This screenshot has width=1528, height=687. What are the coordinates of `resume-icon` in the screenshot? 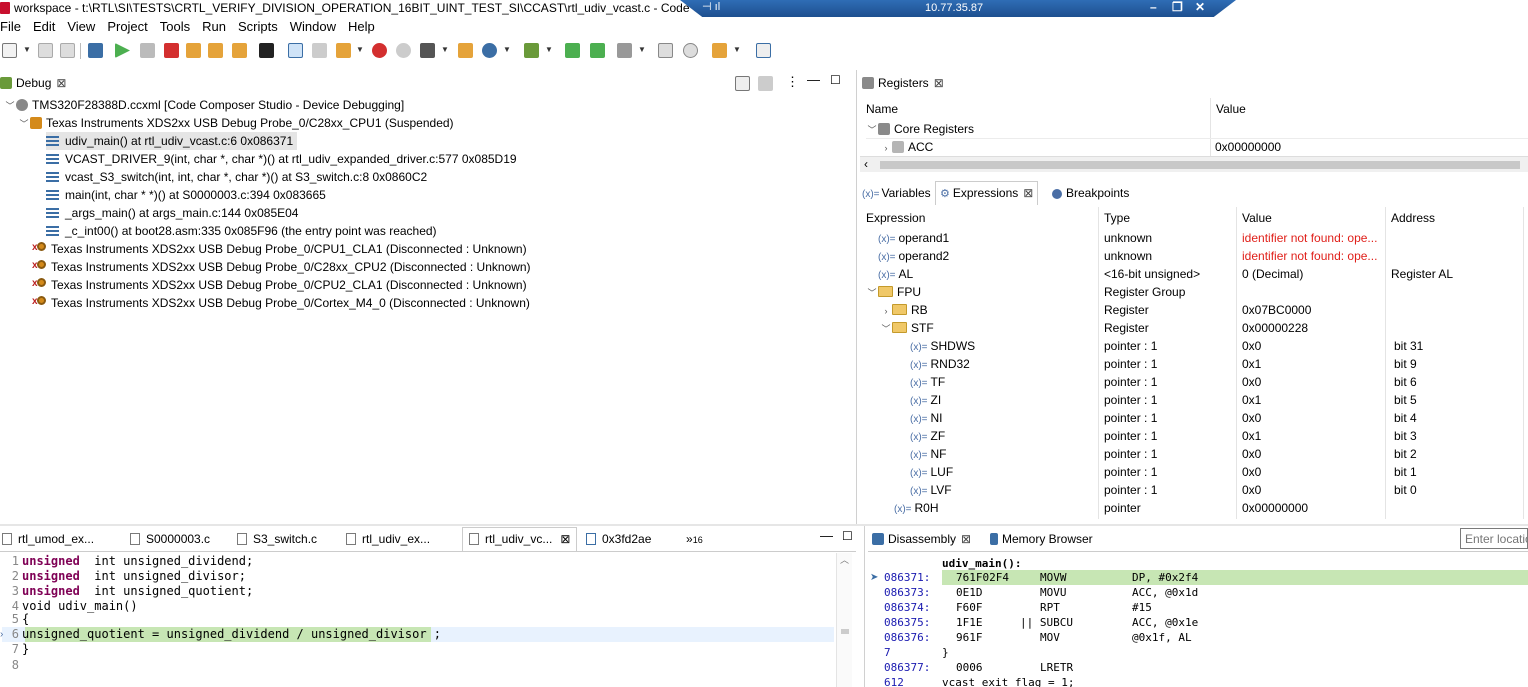 It's located at (122, 50).